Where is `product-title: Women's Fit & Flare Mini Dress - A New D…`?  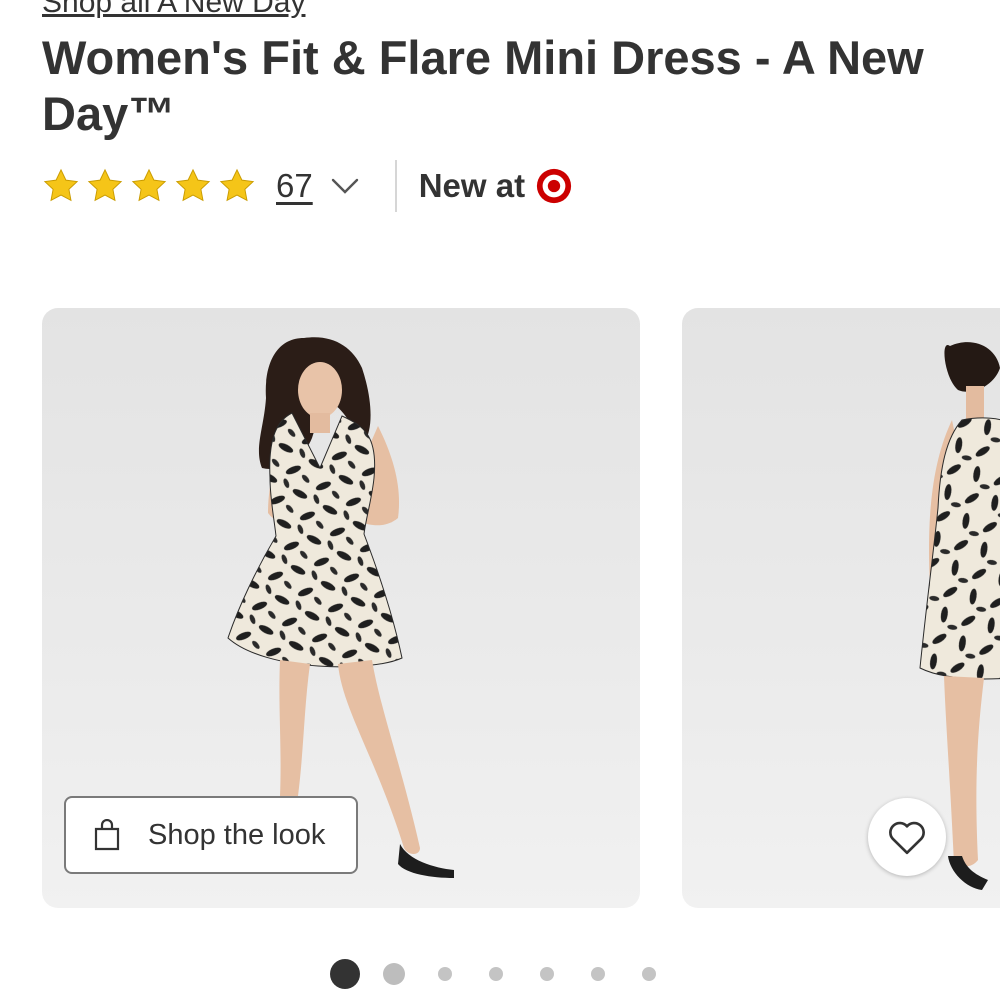
product-title: Women's Fit & Flare Mini Dress - A New D… is located at coordinates (483, 85).